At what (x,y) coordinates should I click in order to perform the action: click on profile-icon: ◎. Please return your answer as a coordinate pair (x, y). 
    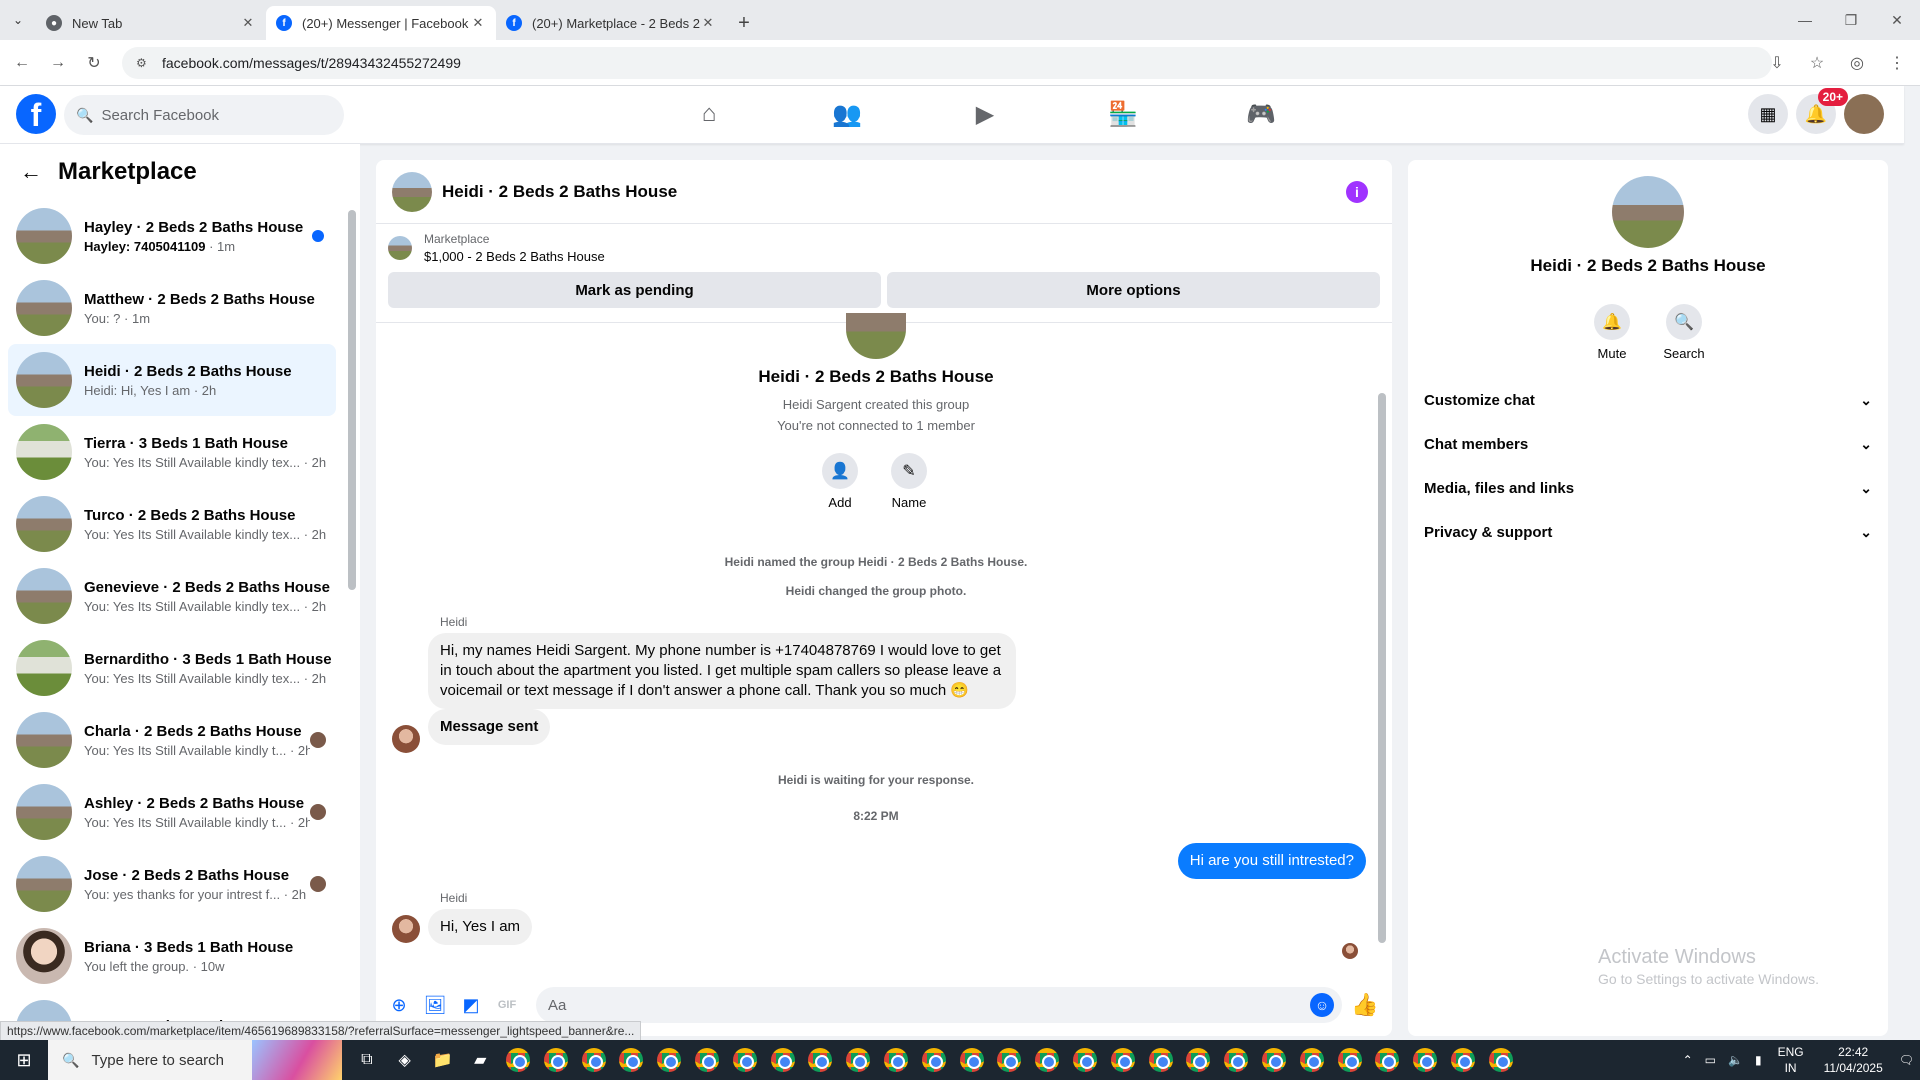
    Looking at the image, I should click on (1857, 63).